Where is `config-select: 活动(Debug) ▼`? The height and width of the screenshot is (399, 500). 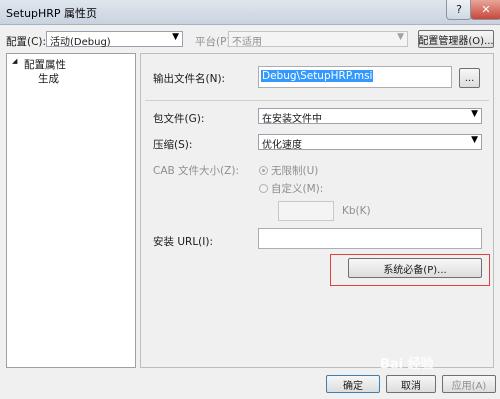 config-select: 活动(Debug) ▼ is located at coordinates (114, 39).